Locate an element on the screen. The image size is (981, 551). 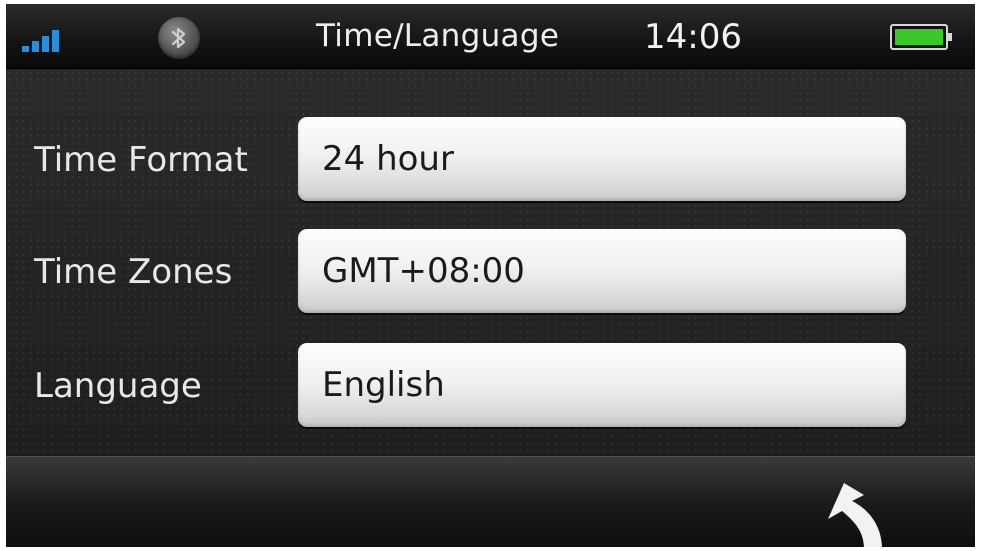
language-label: Language is located at coordinates (118, 386).